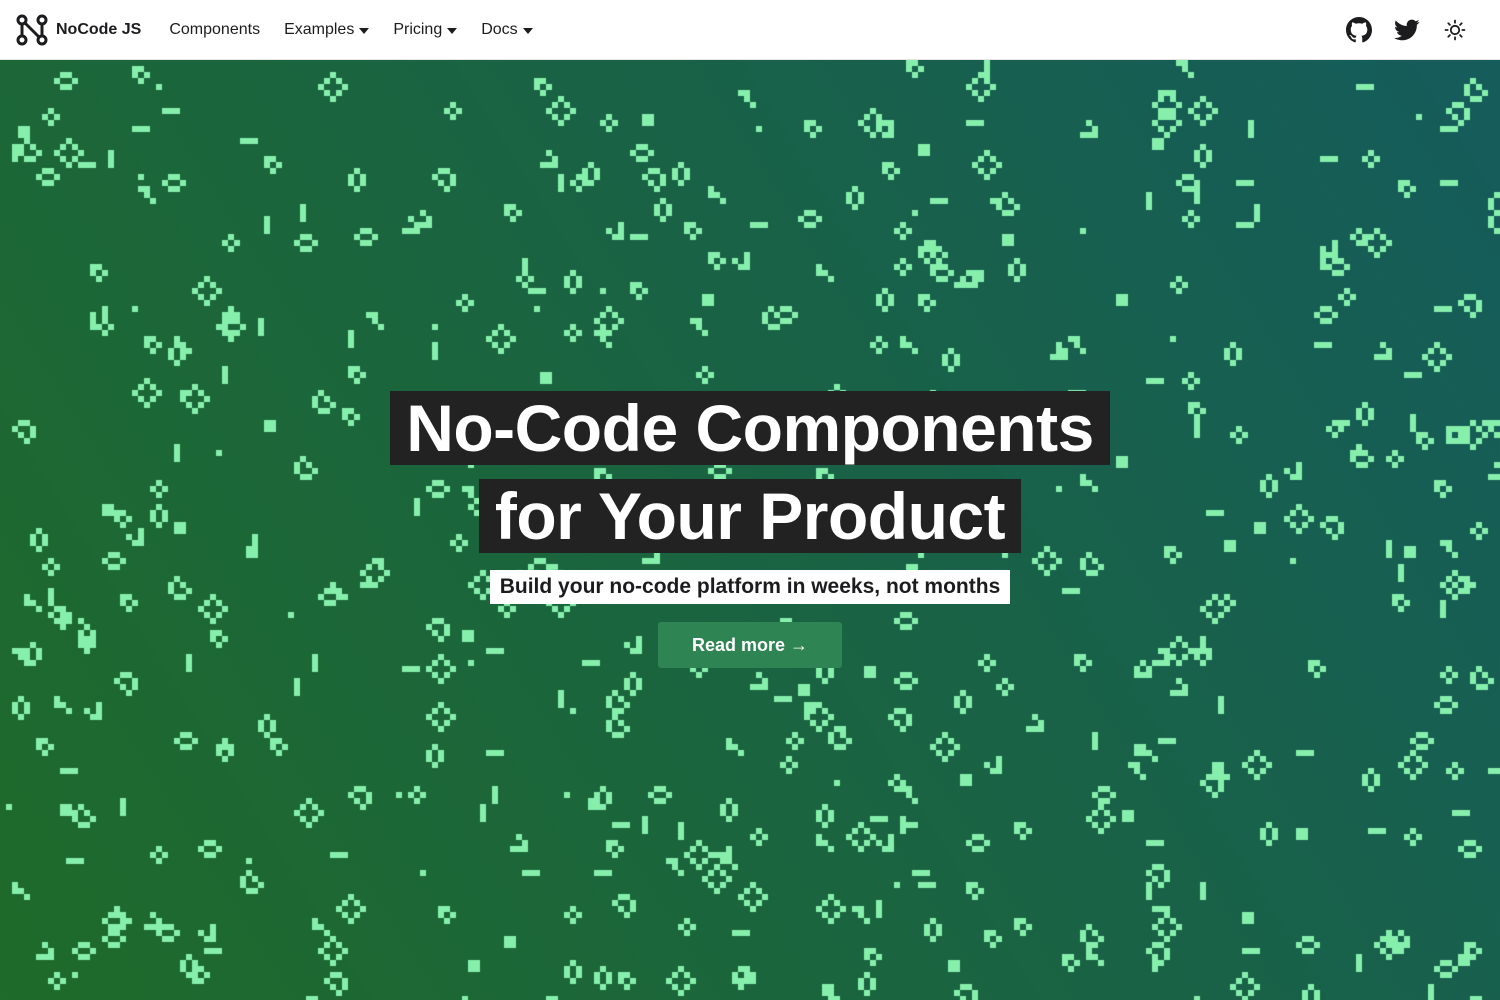 Image resolution: width=1500 pixels, height=1000 pixels. What do you see at coordinates (750, 472) in the screenshot?
I see `hero-title: No-Code Components for Your Product` at bounding box center [750, 472].